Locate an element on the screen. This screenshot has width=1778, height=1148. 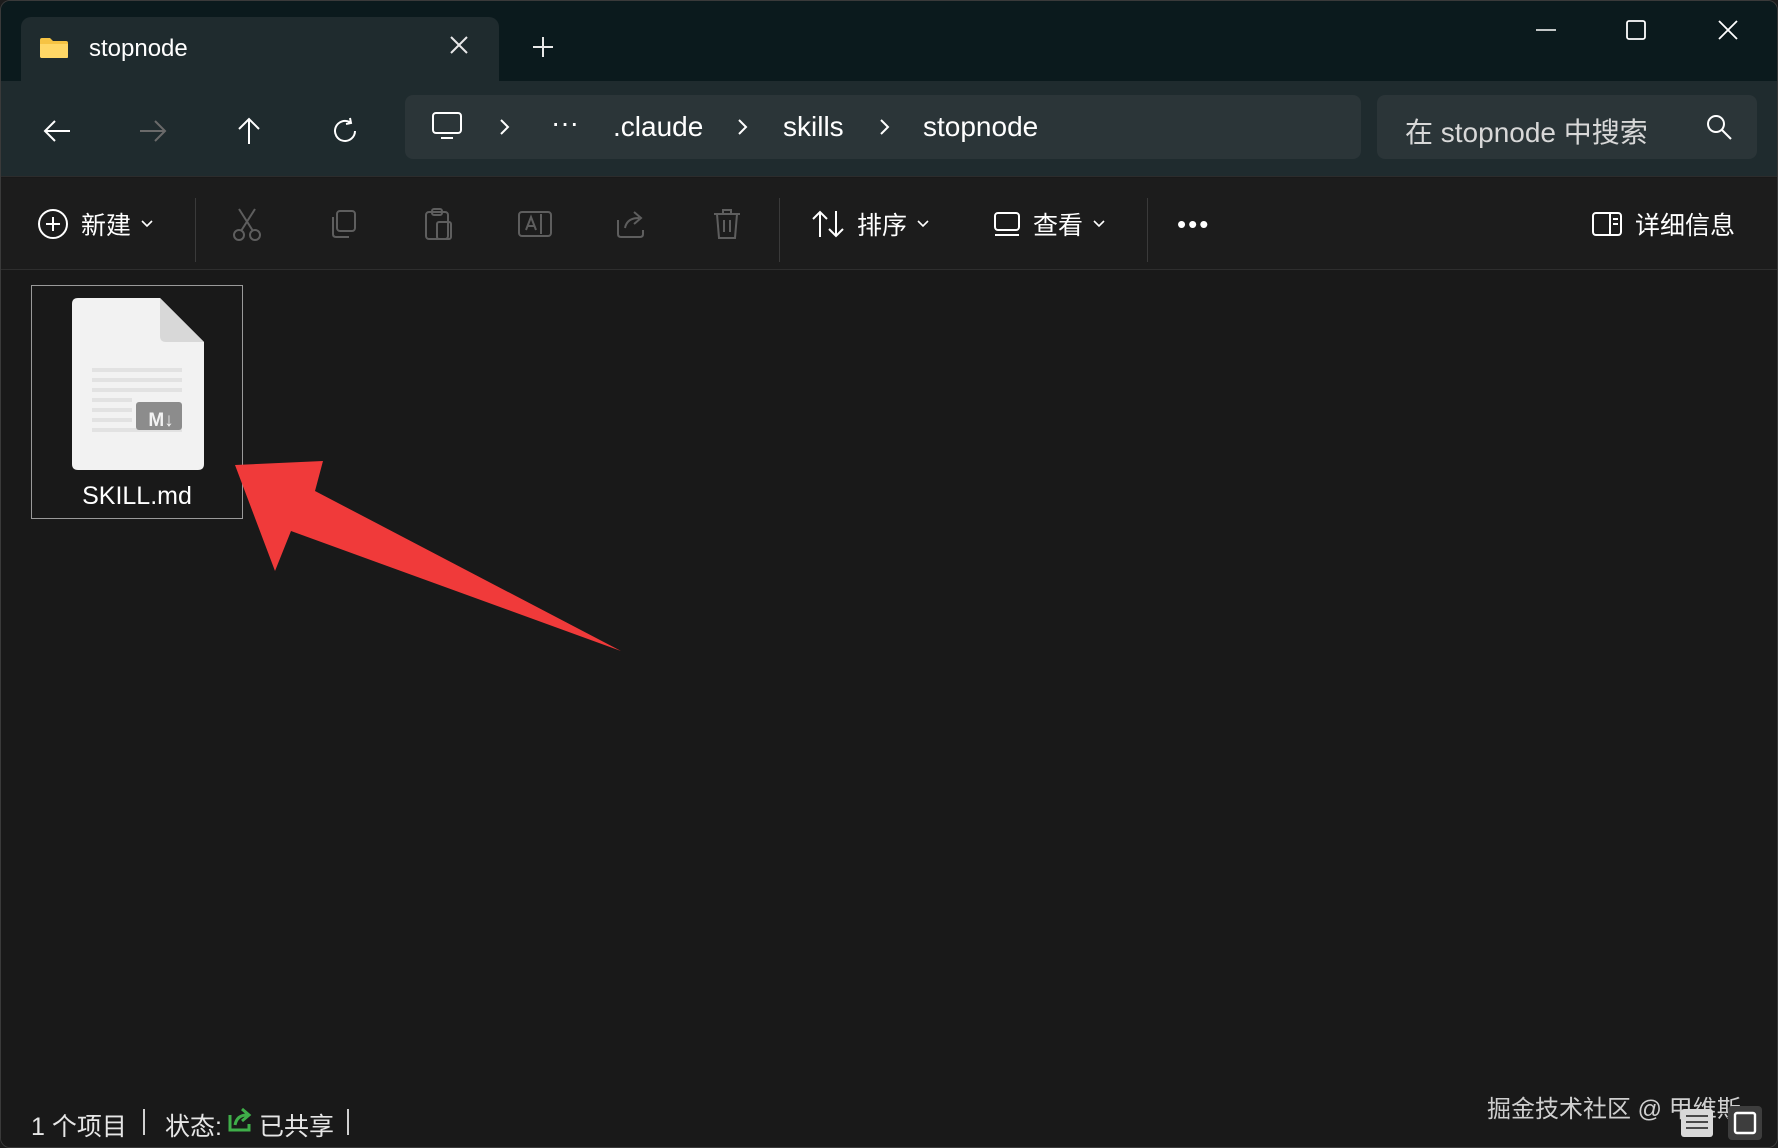
view-button: 查看 is located at coordinates (1049, 224).